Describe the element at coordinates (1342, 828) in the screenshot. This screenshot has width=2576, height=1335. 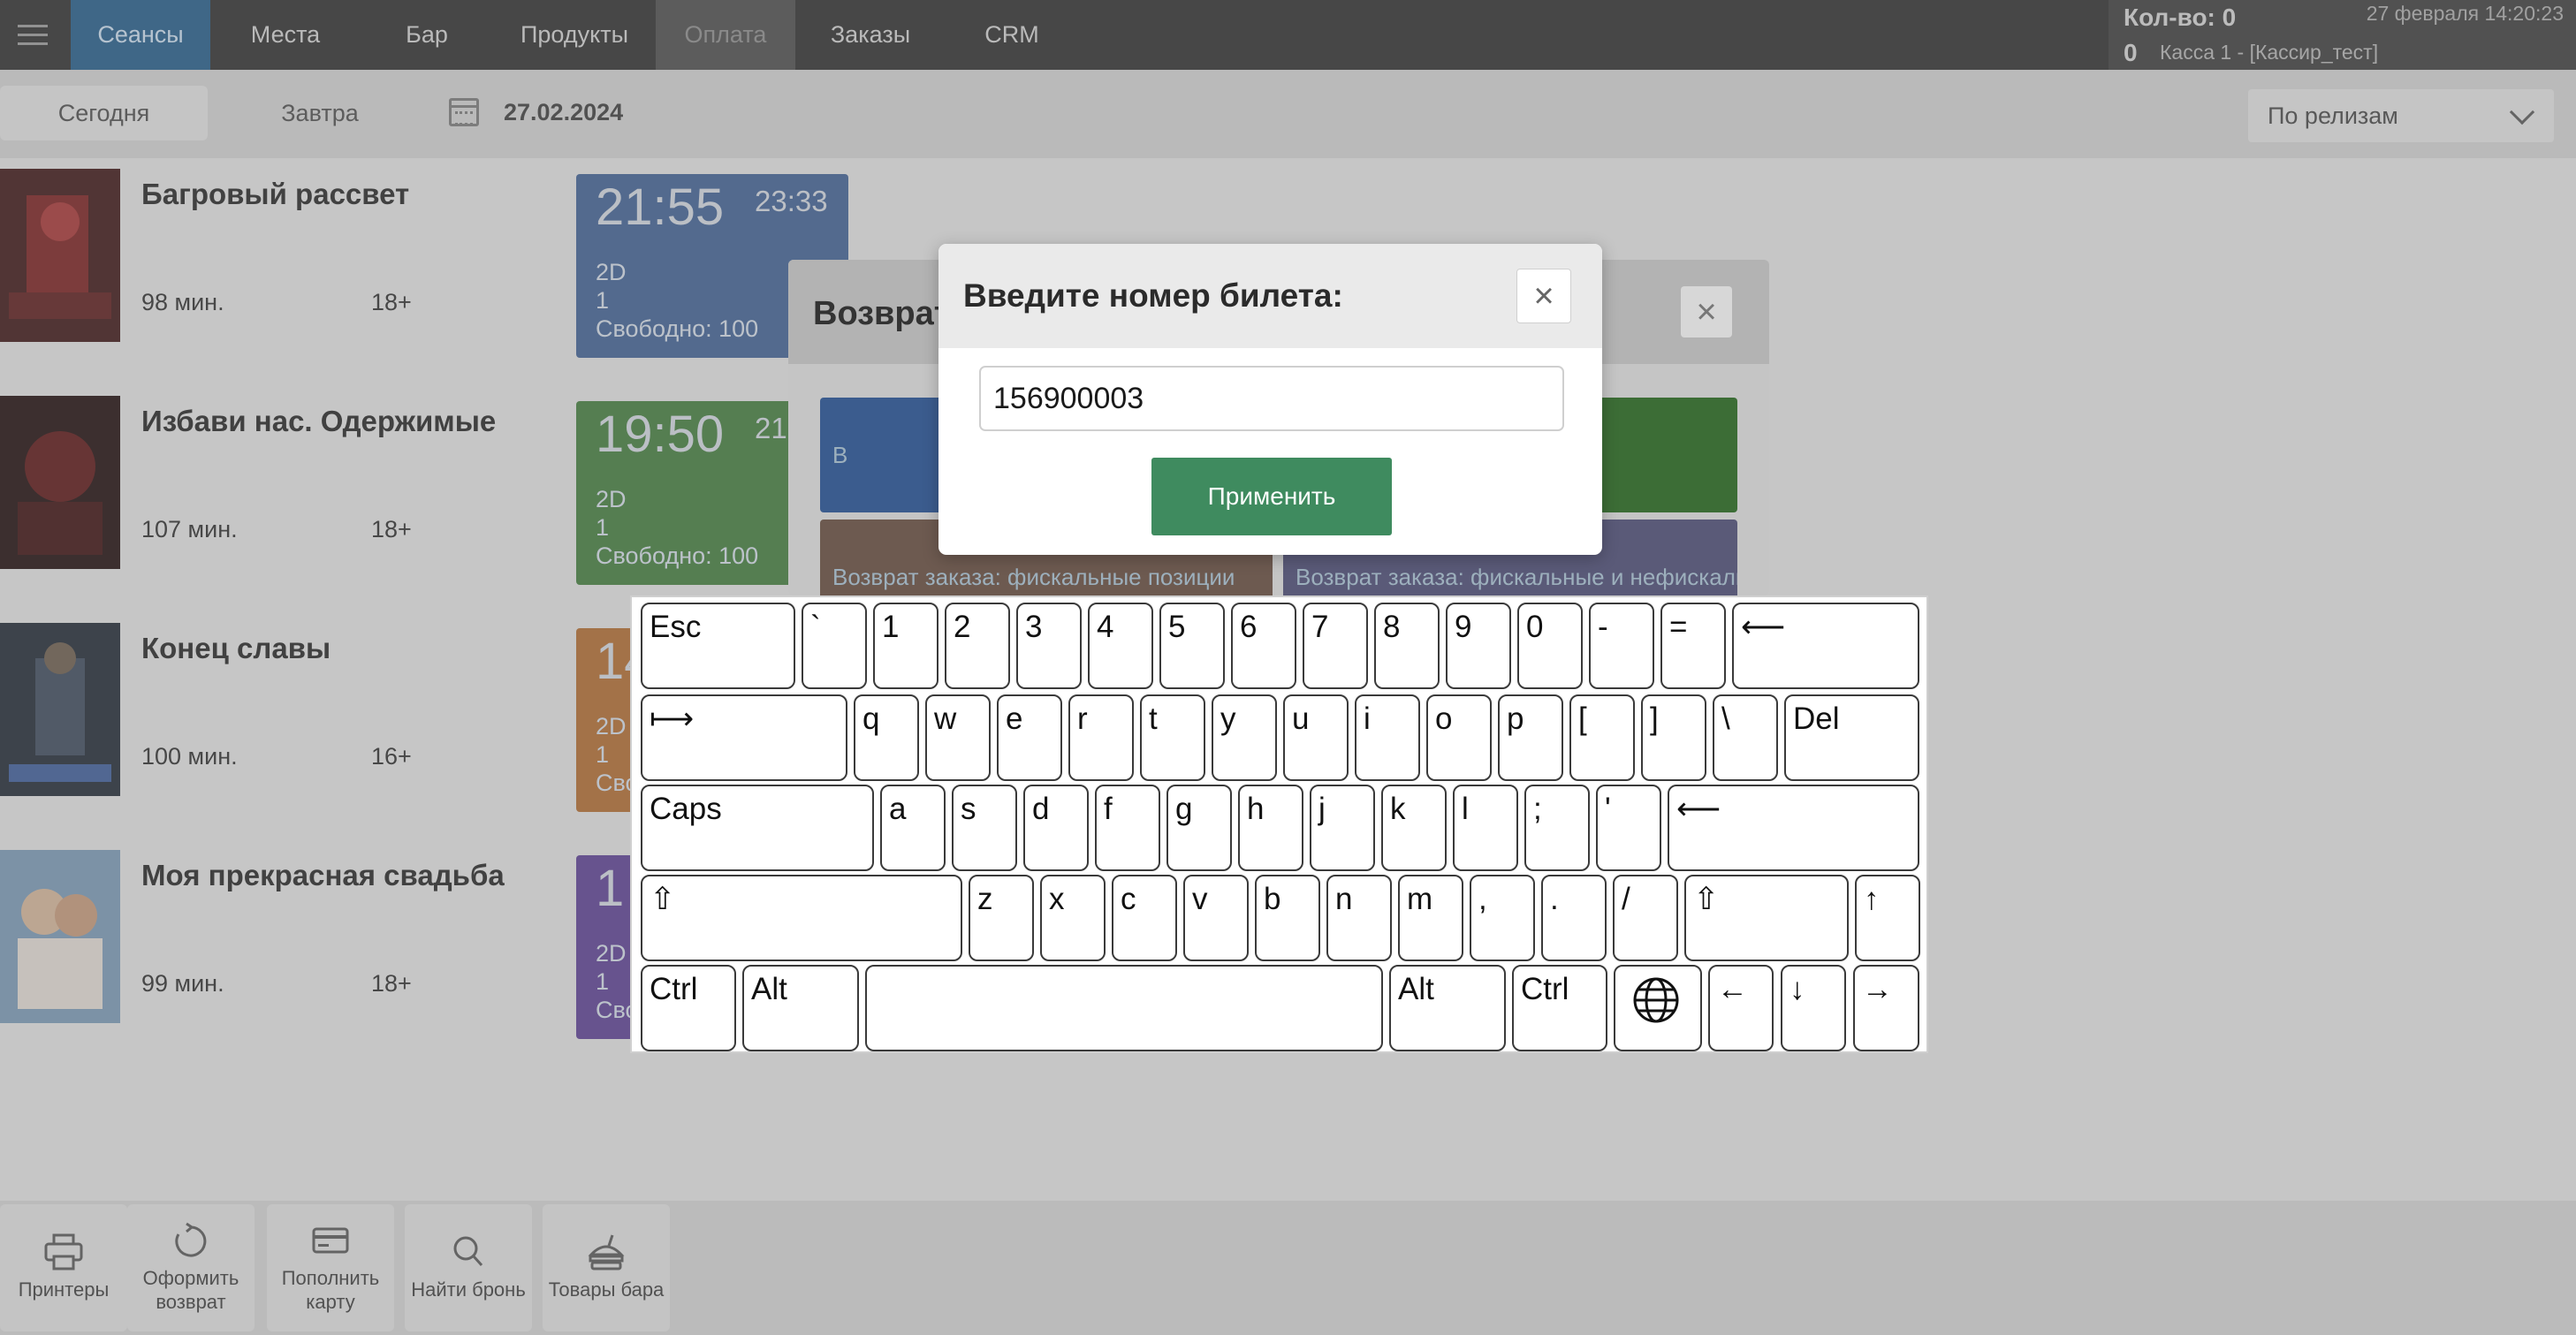
I see `key-j: j` at that location.